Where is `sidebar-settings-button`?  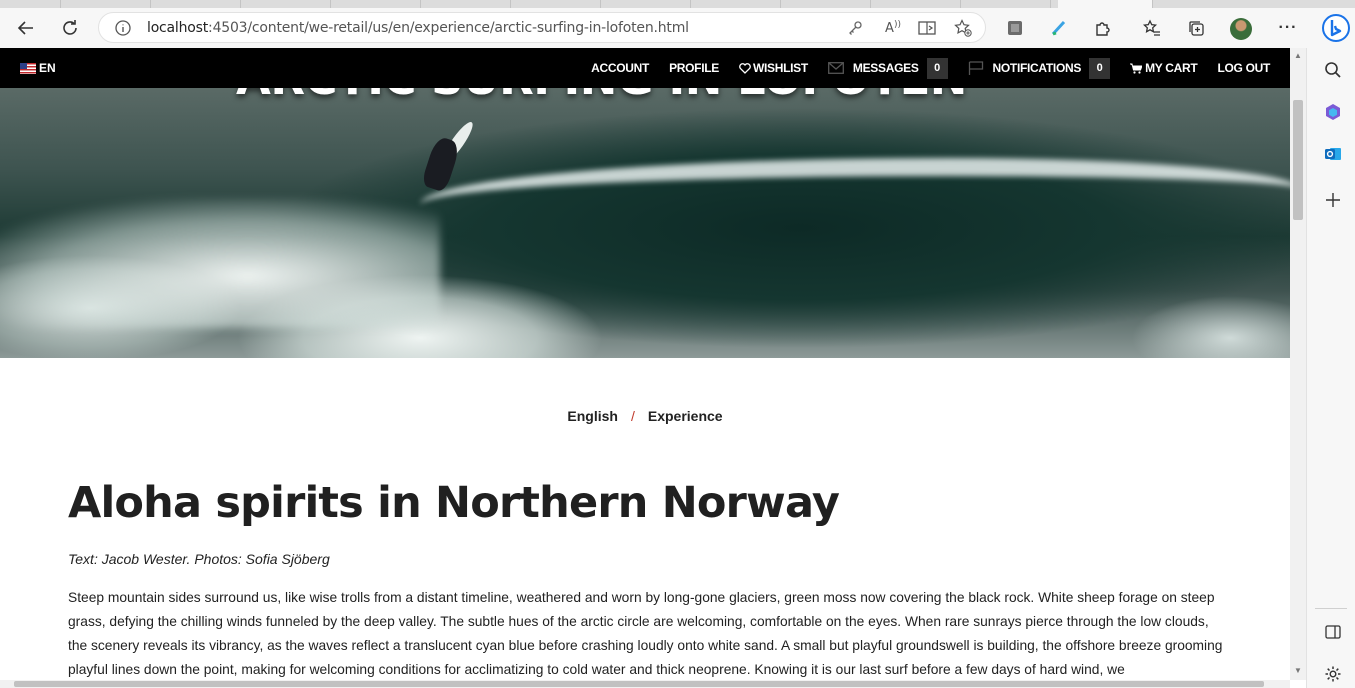
sidebar-settings-button is located at coordinates (1333, 674).